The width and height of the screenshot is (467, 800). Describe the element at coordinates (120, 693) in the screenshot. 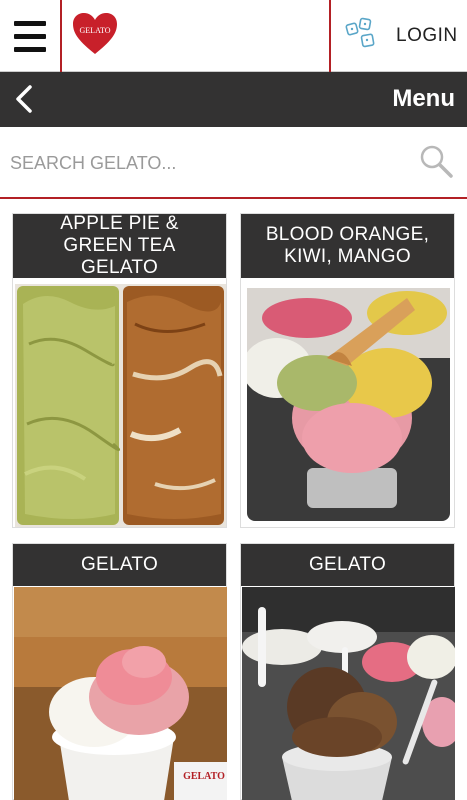

I see `product-image: GELATO` at that location.